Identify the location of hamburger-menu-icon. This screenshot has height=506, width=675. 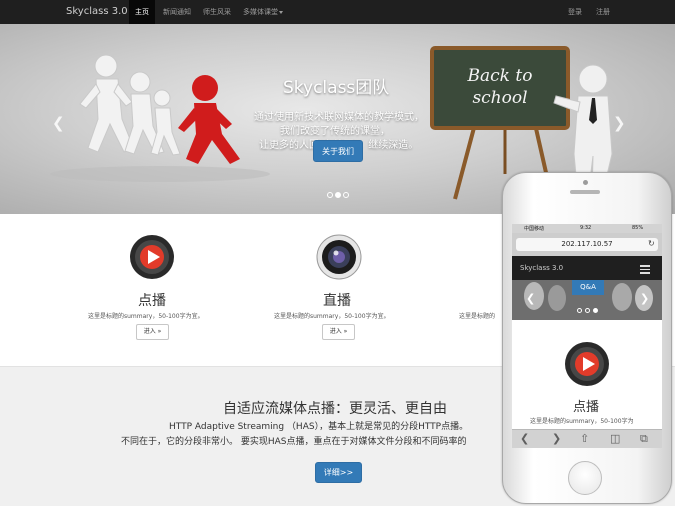
(645, 270).